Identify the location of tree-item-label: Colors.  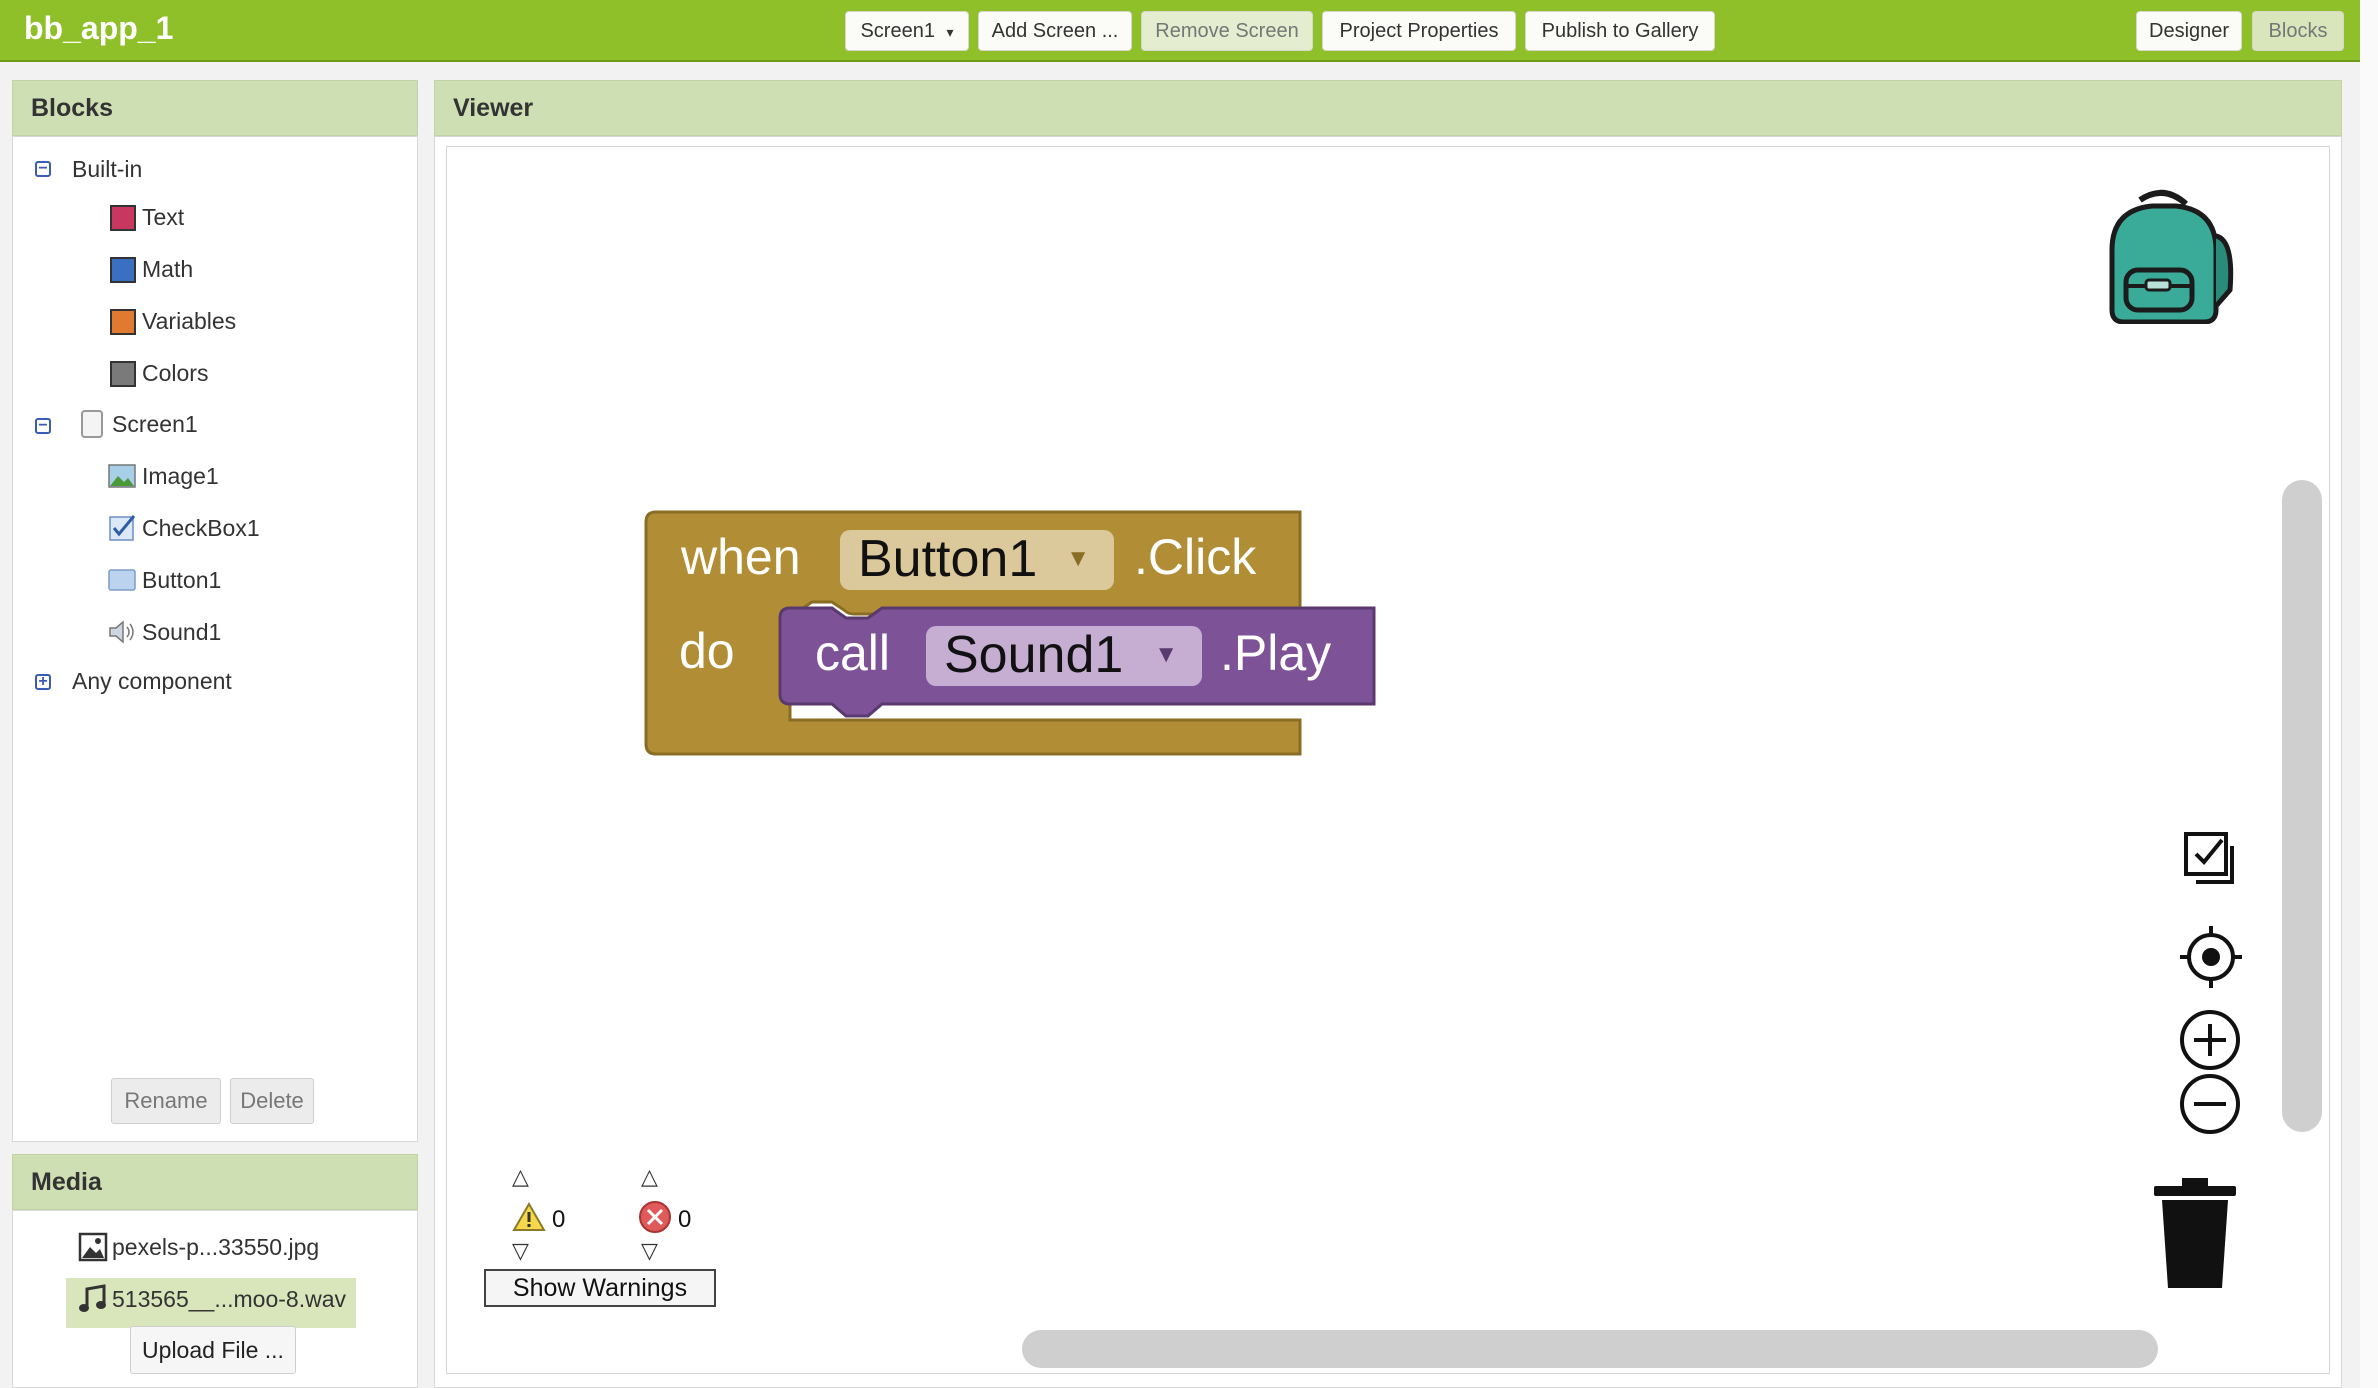
(175, 373).